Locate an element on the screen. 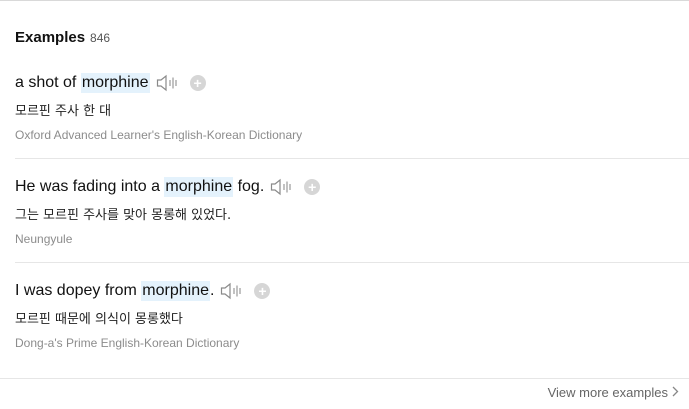  sentence-text-pre: I was dopey from is located at coordinates (78, 290).